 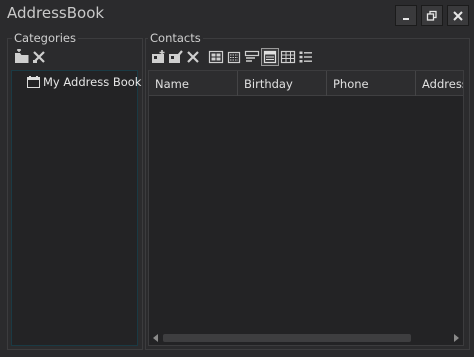 What do you see at coordinates (156, 338) in the screenshot?
I see `scroll-left-icon` at bounding box center [156, 338].